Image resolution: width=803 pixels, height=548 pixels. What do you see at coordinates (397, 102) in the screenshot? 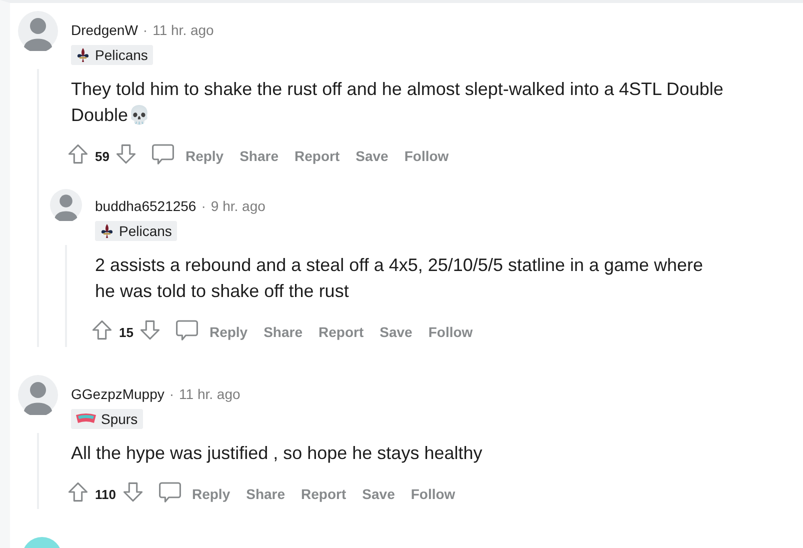
I see `comment-text: They told him to shake the rust off and he almost slept-walked into a 4STL Double Double💀` at bounding box center [397, 102].